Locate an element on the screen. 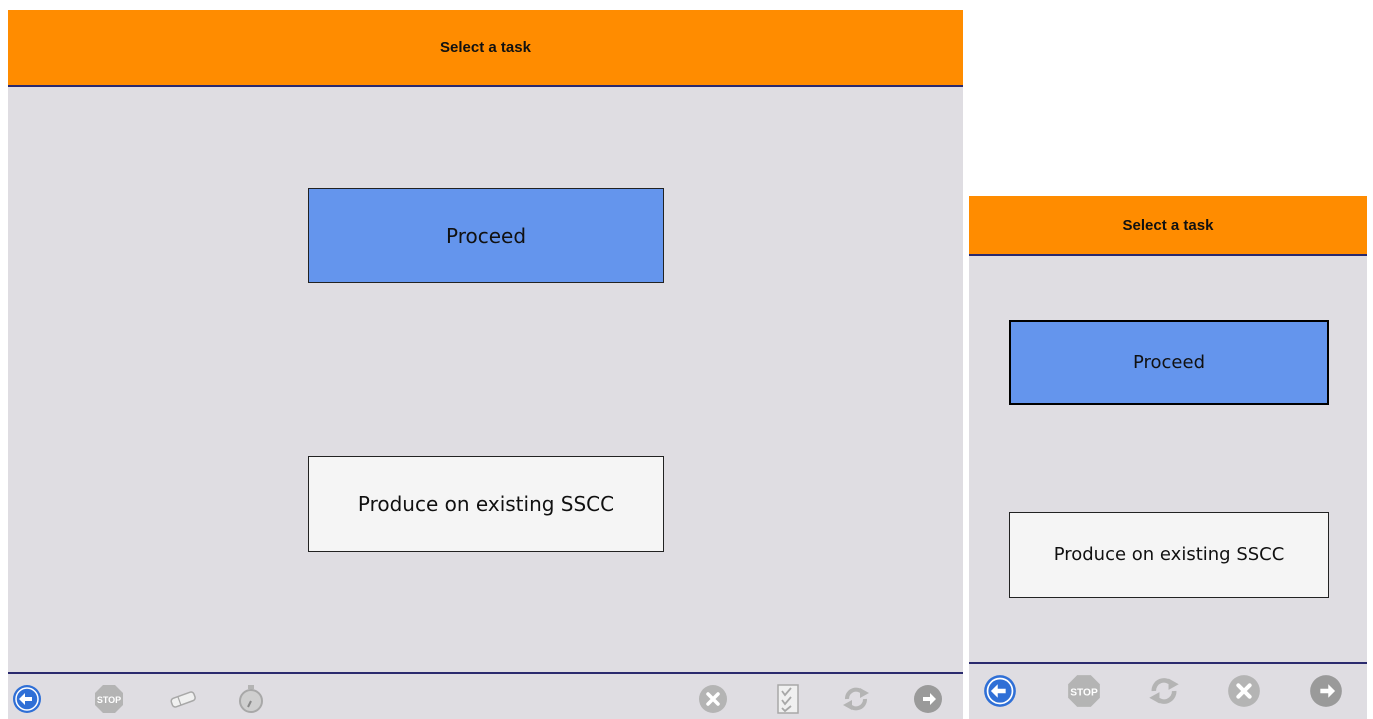 This screenshot has height=719, width=1373. checklist-icon is located at coordinates (788, 699).